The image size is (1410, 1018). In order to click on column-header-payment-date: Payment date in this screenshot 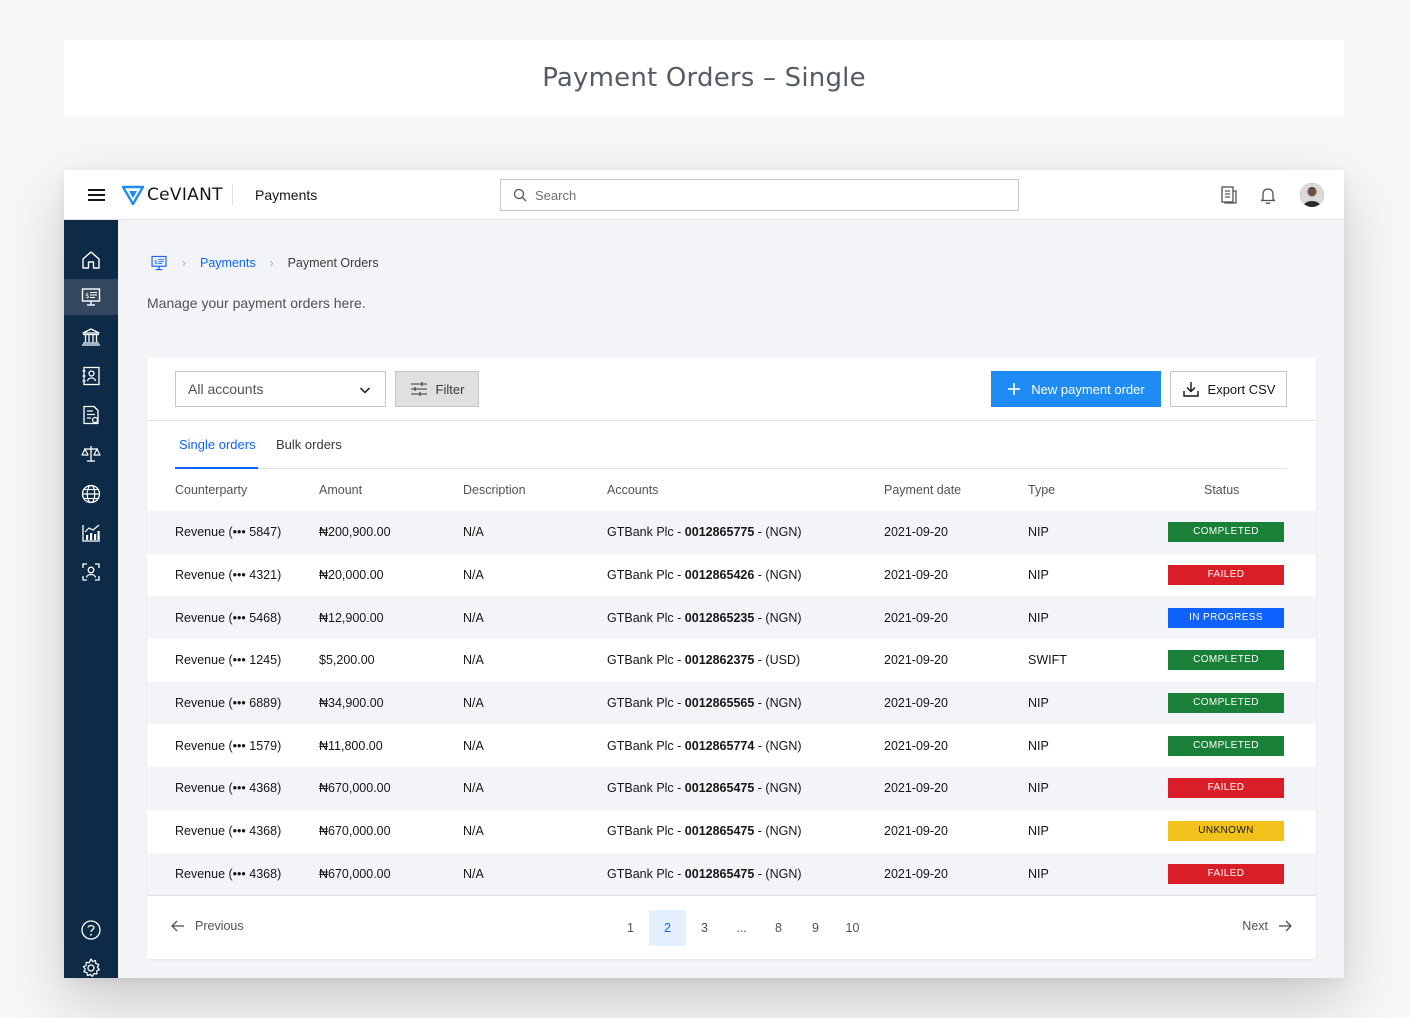, I will do `click(956, 490)`.